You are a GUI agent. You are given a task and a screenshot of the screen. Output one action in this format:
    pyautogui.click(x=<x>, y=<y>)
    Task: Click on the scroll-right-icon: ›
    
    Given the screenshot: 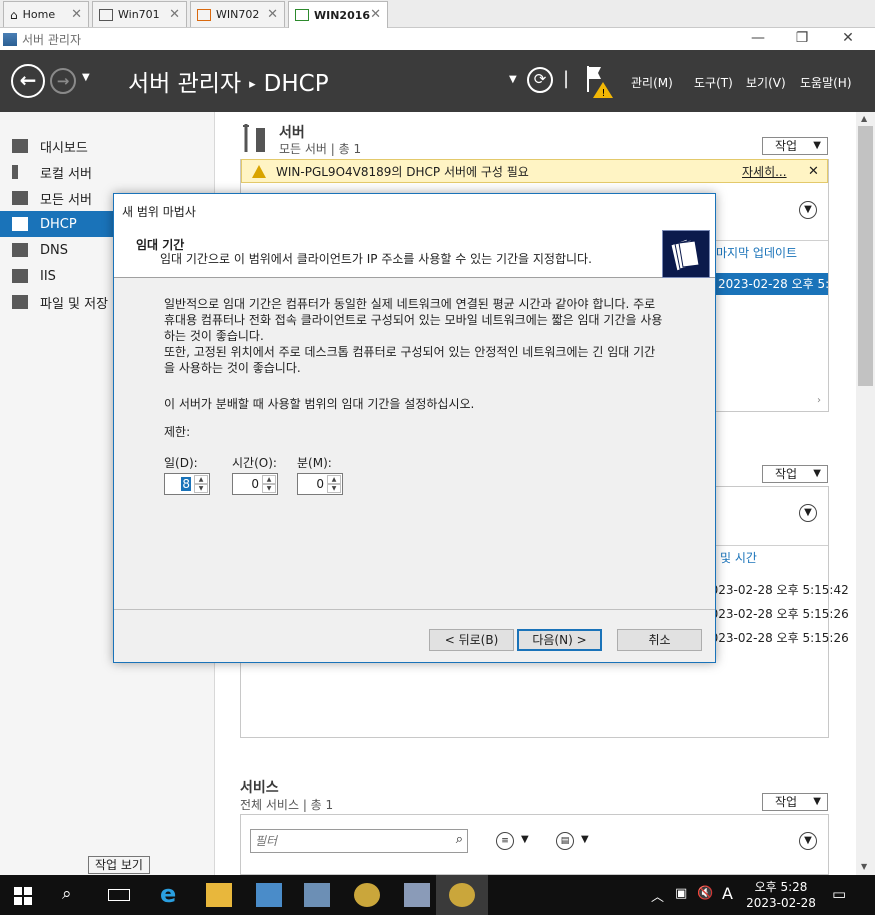 What is the action you would take?
    pyautogui.click(x=819, y=400)
    